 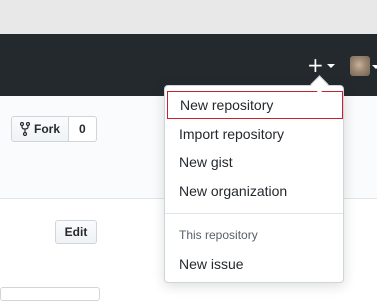 I want to click on menu-item-new-organization: New organization, so click(x=254, y=191).